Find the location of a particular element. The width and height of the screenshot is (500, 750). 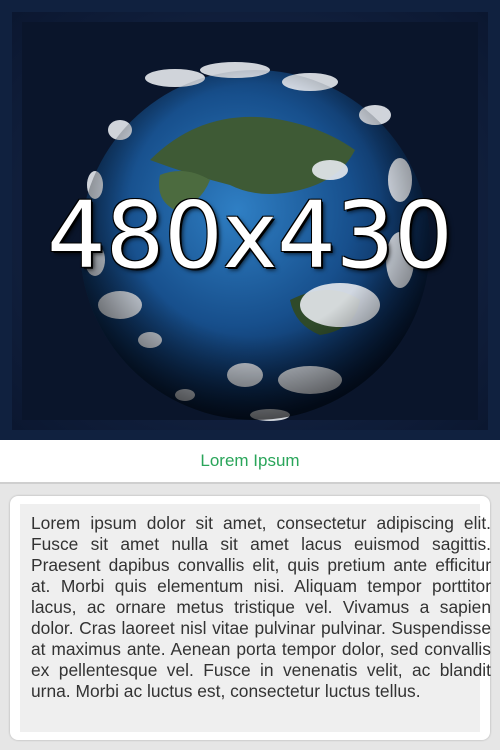

caption-title: Lorem Ipsum is located at coordinates (249, 461).